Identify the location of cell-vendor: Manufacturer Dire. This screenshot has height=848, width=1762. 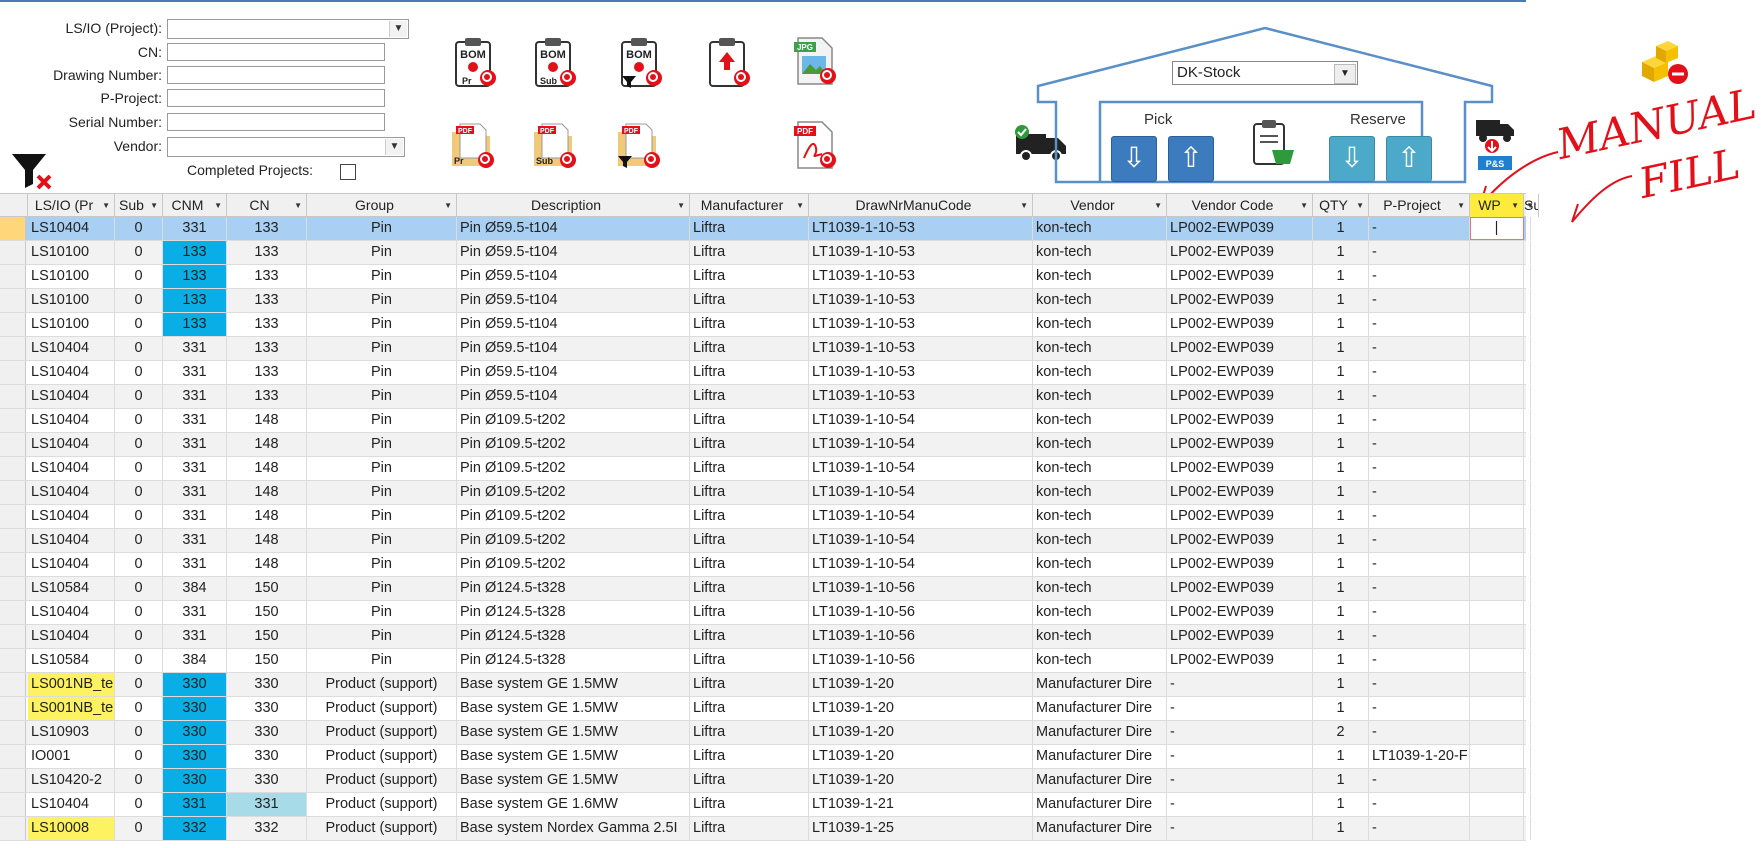
(1100, 732).